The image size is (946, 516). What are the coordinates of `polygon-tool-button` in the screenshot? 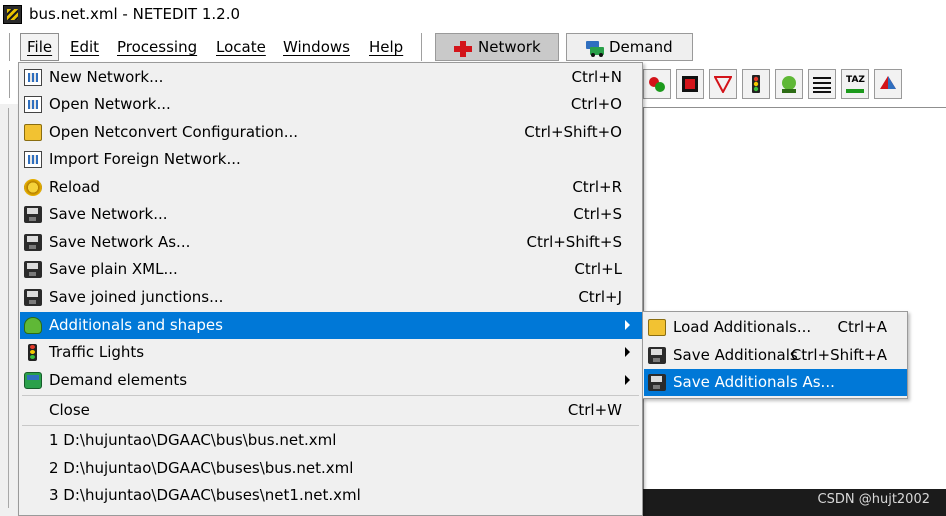 It's located at (888, 84).